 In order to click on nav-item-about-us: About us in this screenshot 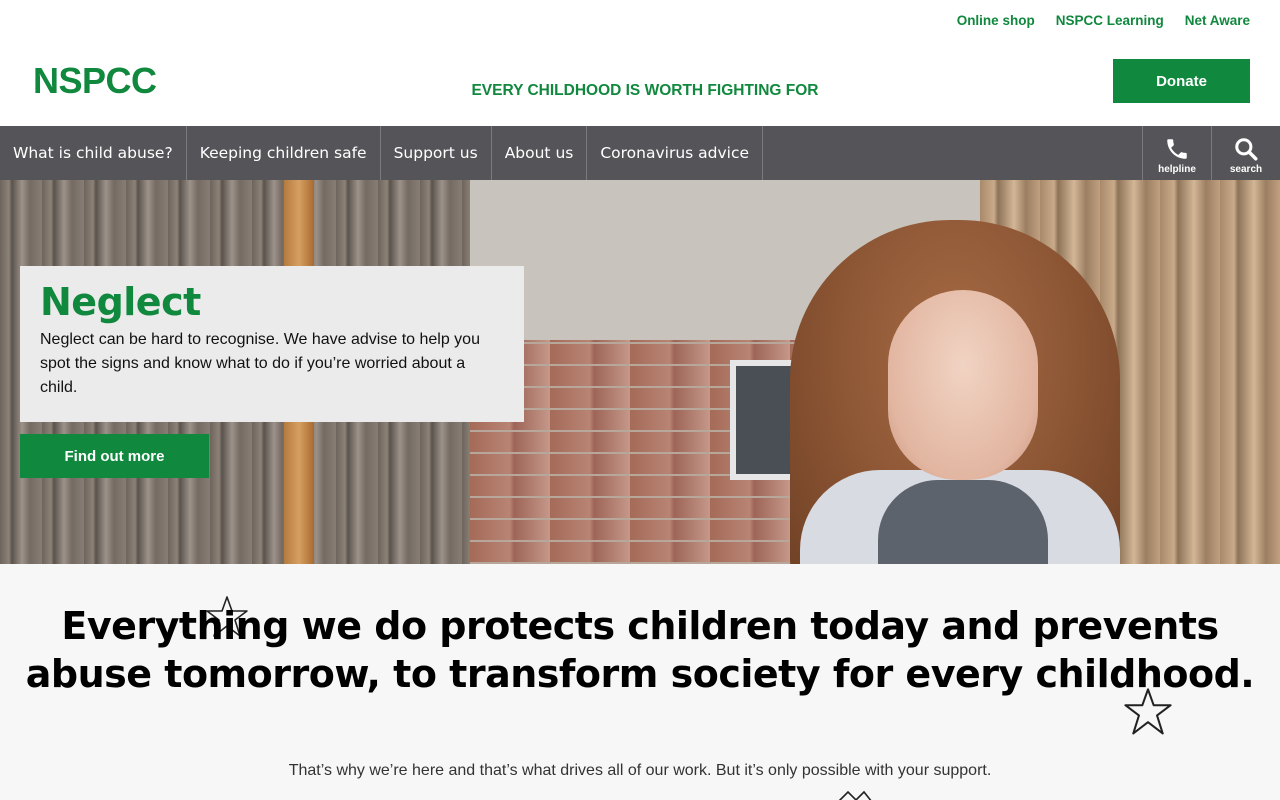, I will do `click(540, 153)`.